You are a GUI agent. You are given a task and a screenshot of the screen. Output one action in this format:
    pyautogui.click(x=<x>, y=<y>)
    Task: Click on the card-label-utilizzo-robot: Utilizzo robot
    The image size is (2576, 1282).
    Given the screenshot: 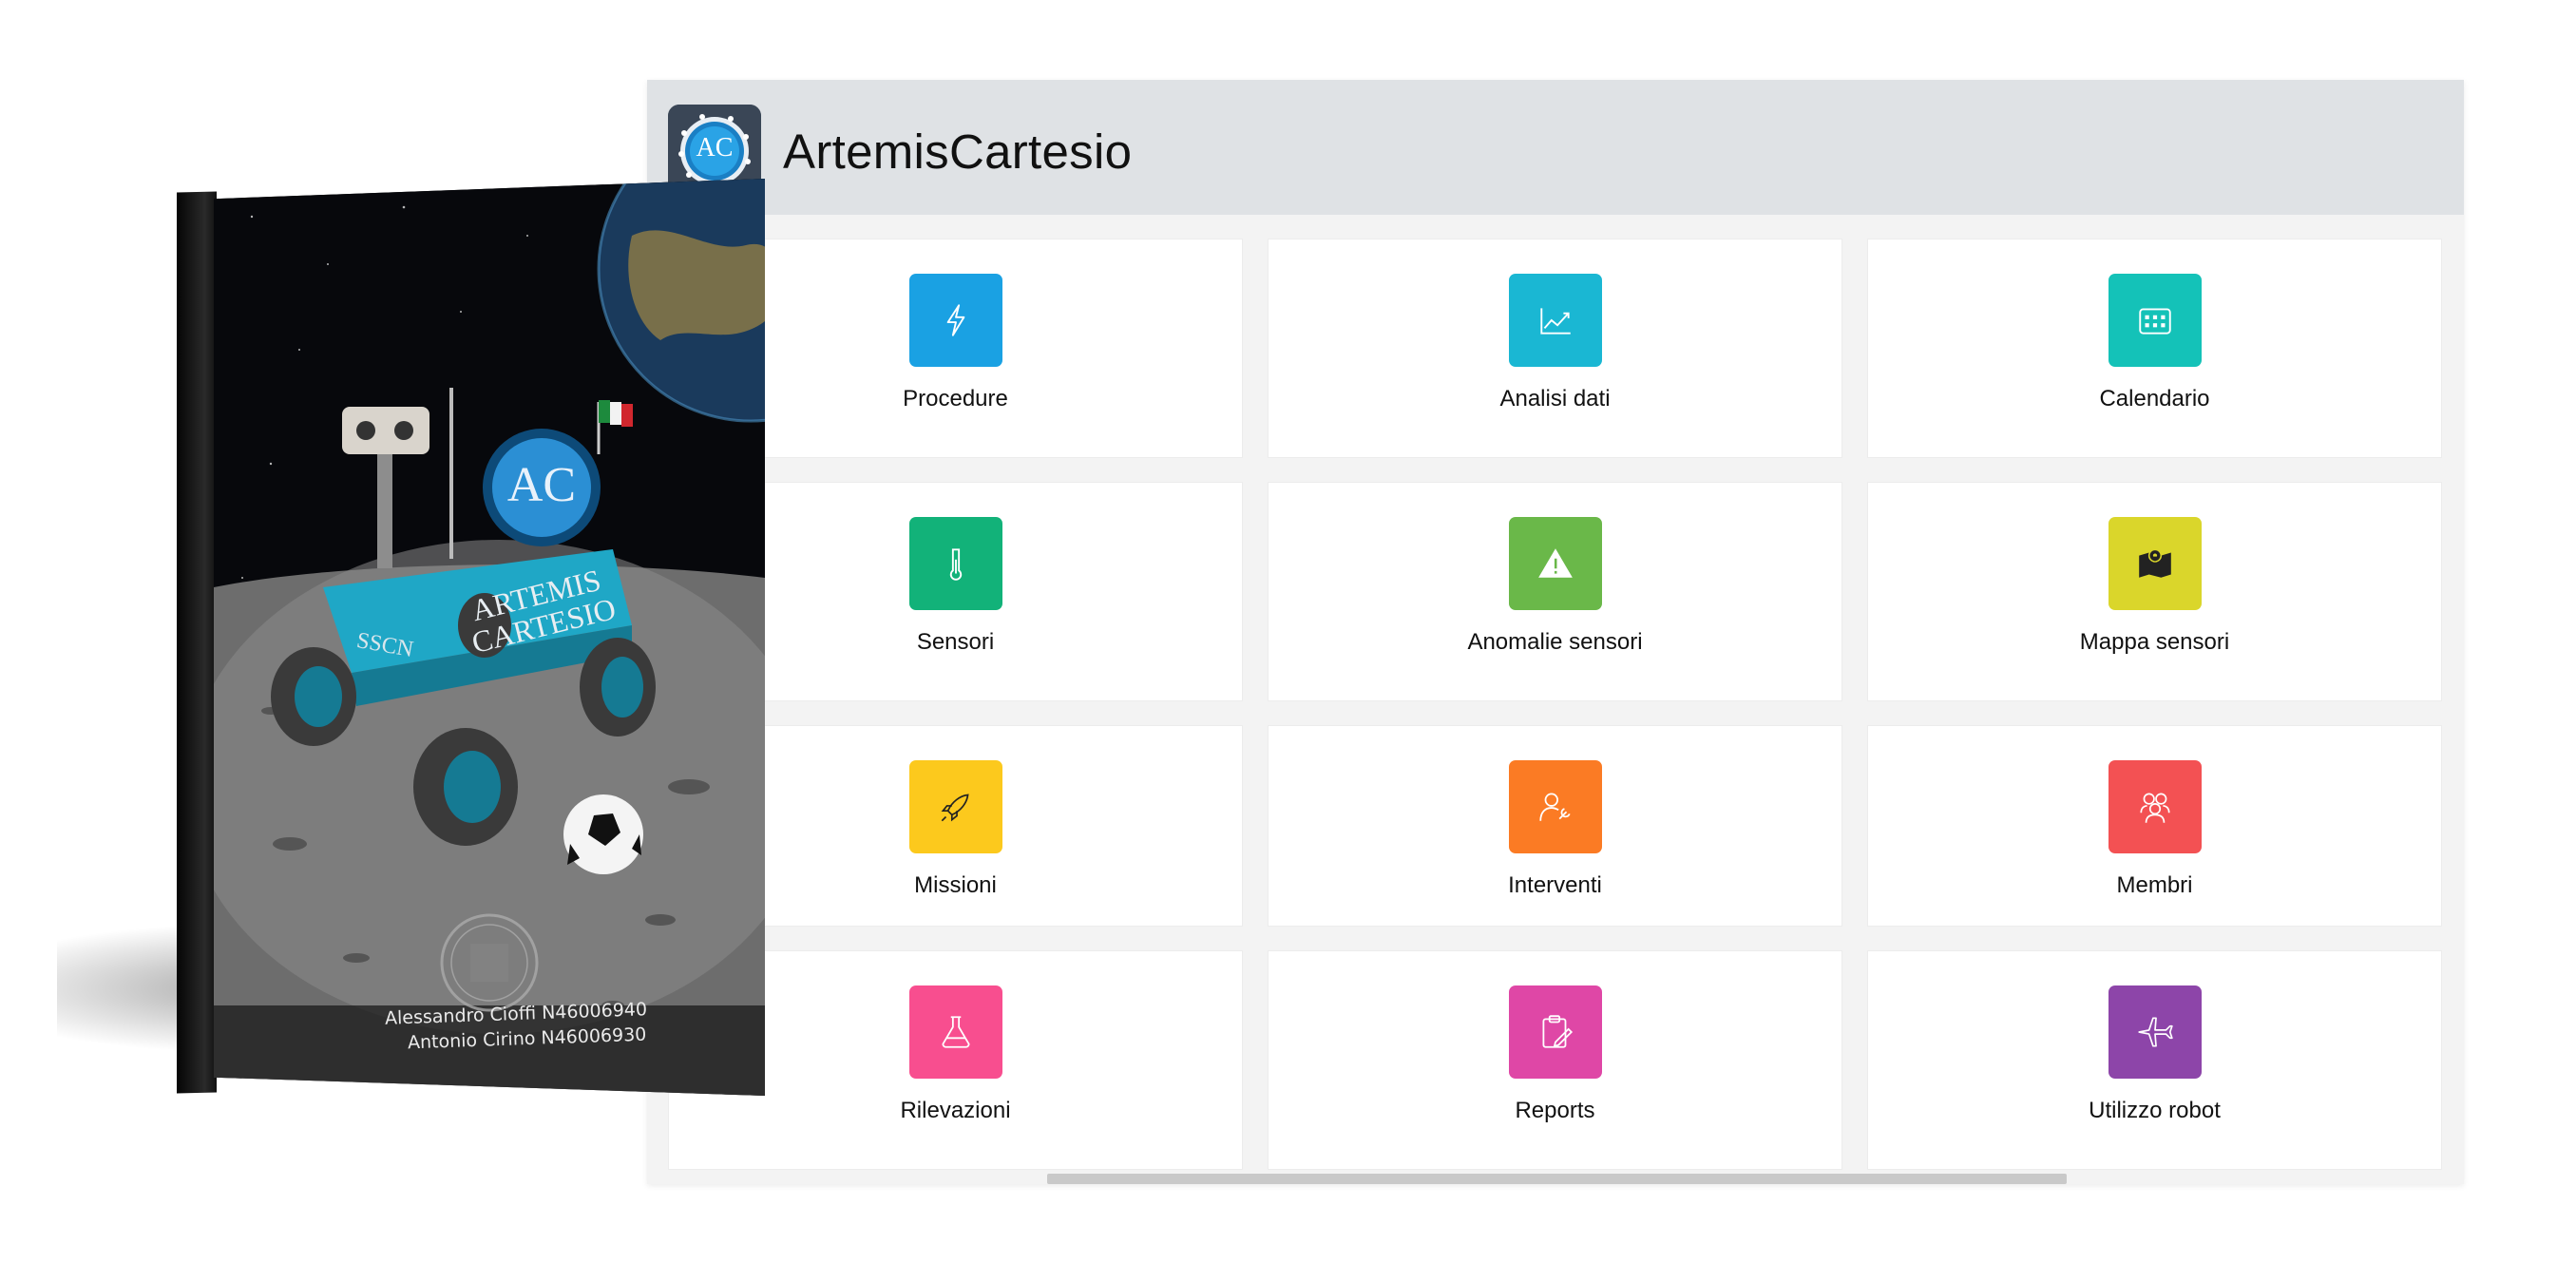 What is the action you would take?
    pyautogui.click(x=2155, y=1110)
    